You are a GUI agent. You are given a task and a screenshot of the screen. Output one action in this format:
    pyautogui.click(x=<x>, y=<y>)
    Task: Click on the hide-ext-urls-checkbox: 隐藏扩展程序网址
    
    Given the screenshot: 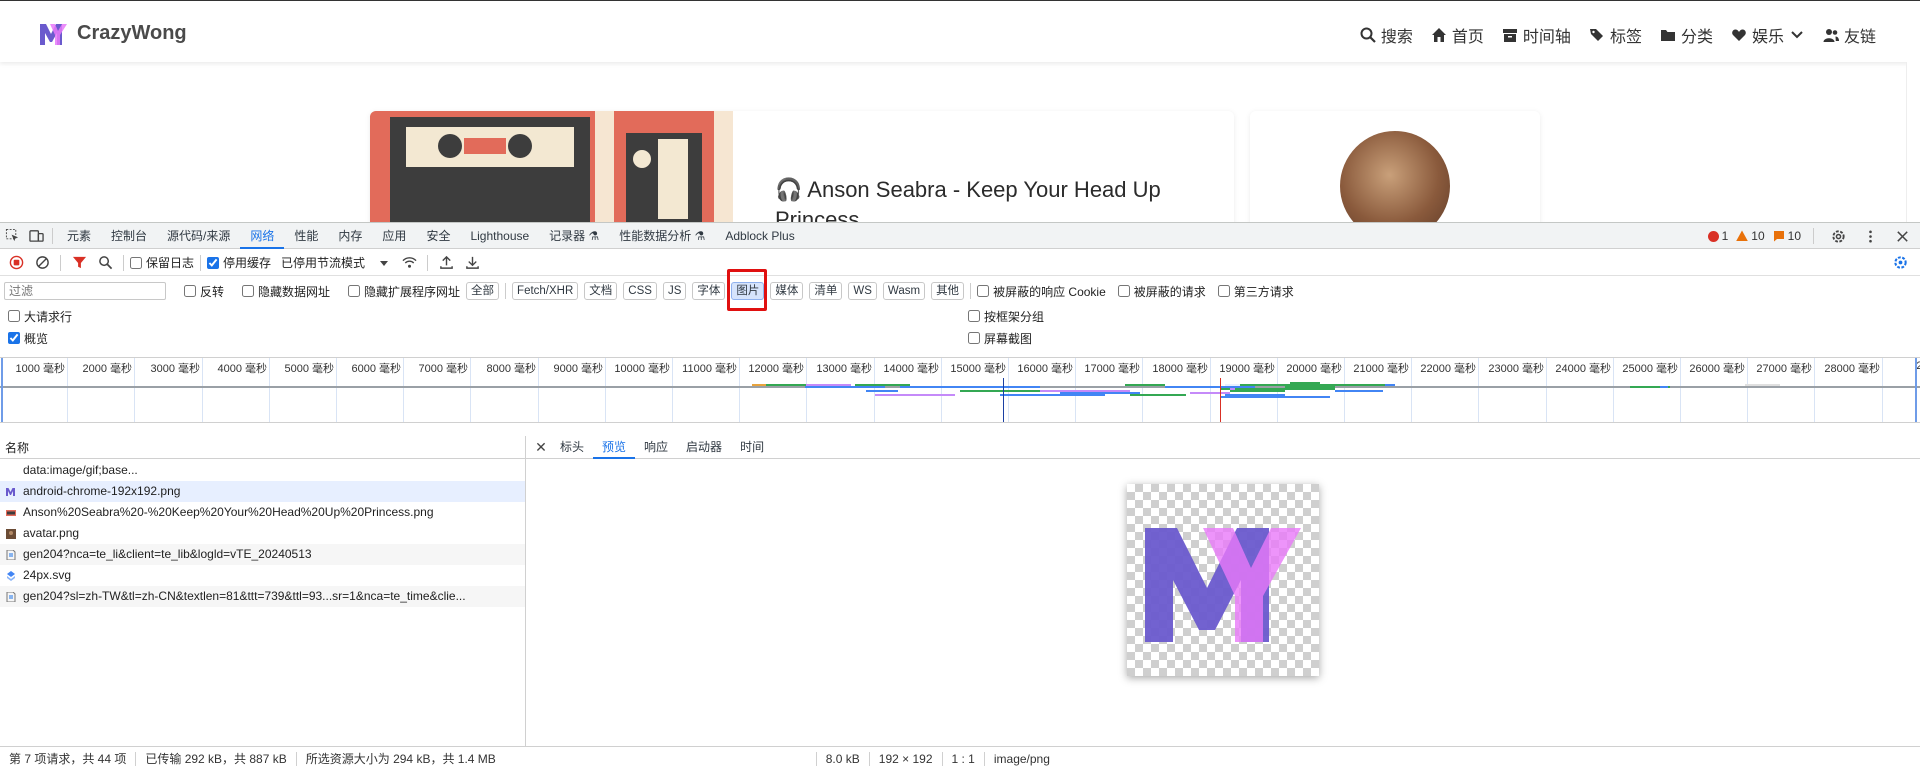 What is the action you would take?
    pyautogui.click(x=404, y=291)
    